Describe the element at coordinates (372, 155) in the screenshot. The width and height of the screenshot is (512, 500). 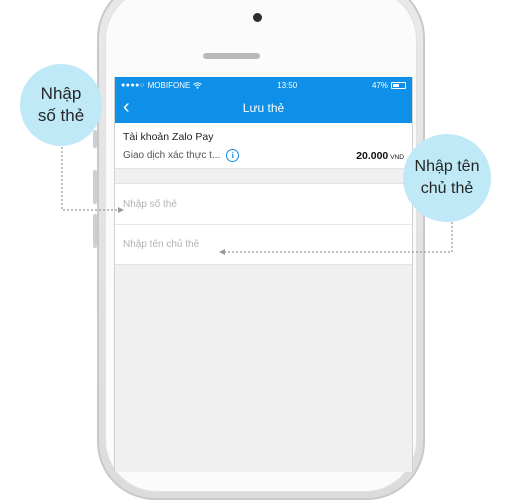
I see `amount-value: 20.000` at that location.